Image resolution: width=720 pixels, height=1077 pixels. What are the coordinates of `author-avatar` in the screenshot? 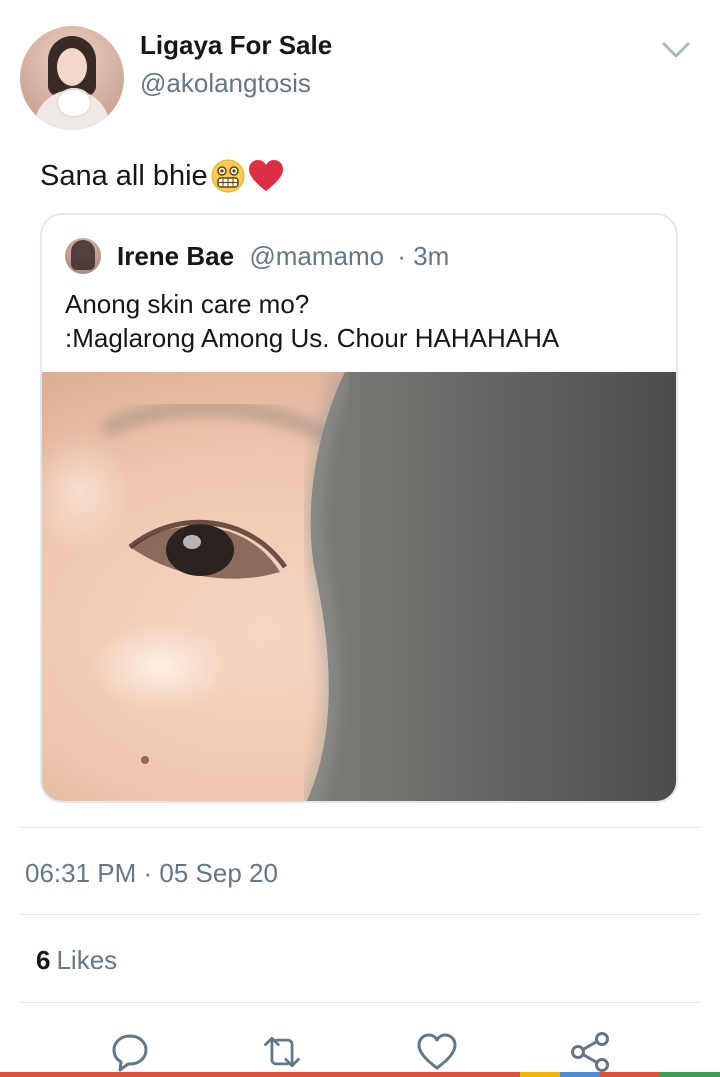 It's located at (72, 78).